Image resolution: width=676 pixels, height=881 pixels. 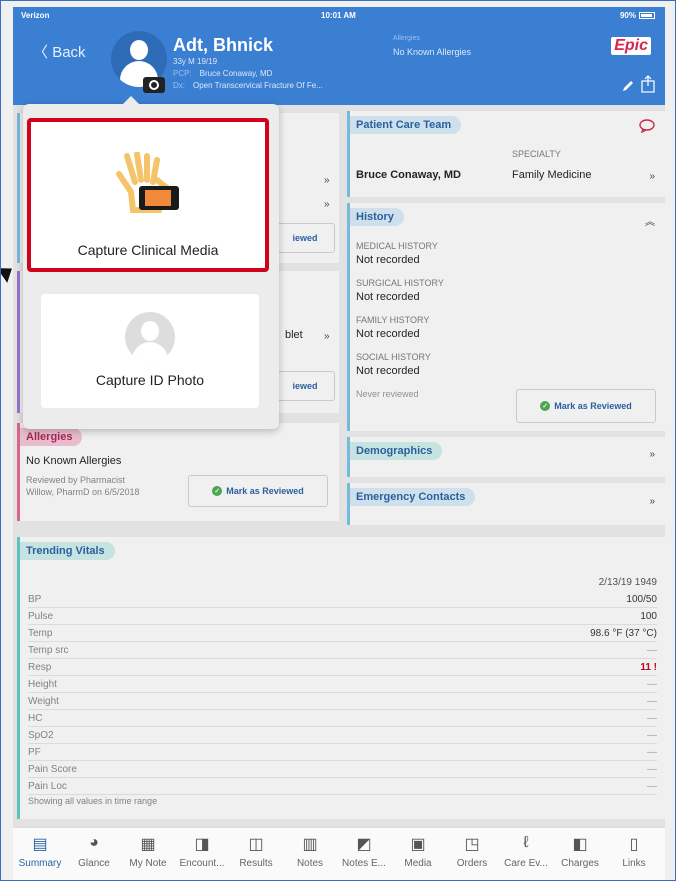 What do you see at coordinates (148, 844) in the screenshot?
I see `note-icon: ▦` at bounding box center [148, 844].